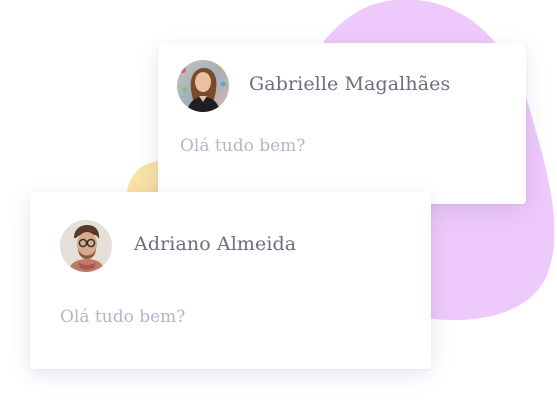  What do you see at coordinates (215, 244) in the screenshot?
I see `sender-name: Adriano Almeida` at bounding box center [215, 244].